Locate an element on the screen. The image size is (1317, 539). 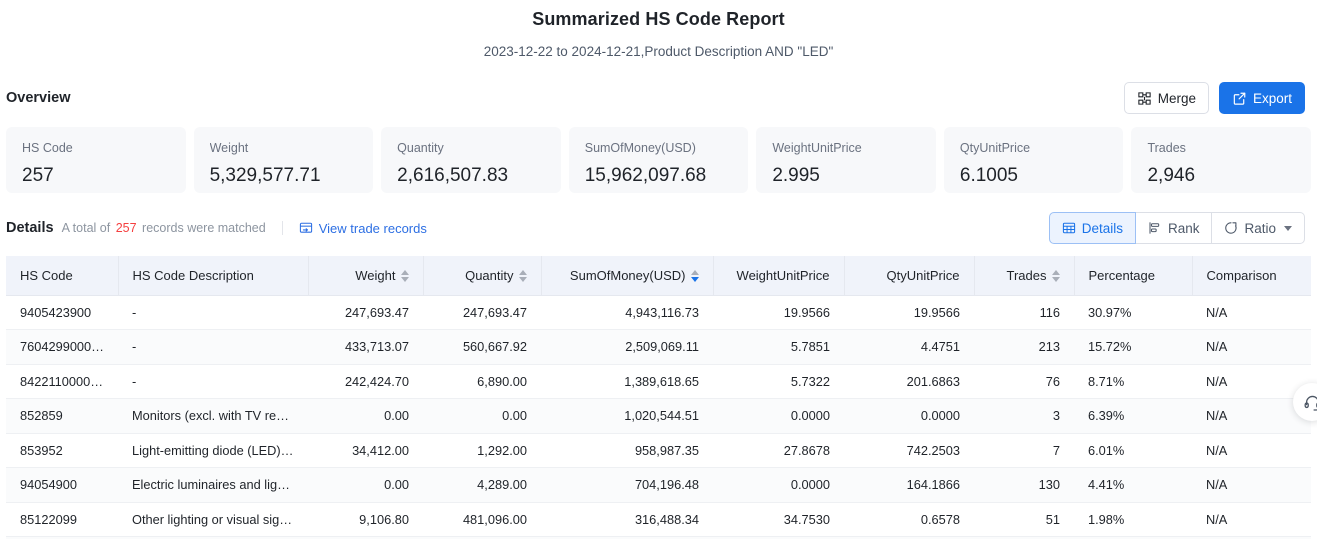
column-header-weight-unit-price: WeightUnitPrice is located at coordinates (779, 276).